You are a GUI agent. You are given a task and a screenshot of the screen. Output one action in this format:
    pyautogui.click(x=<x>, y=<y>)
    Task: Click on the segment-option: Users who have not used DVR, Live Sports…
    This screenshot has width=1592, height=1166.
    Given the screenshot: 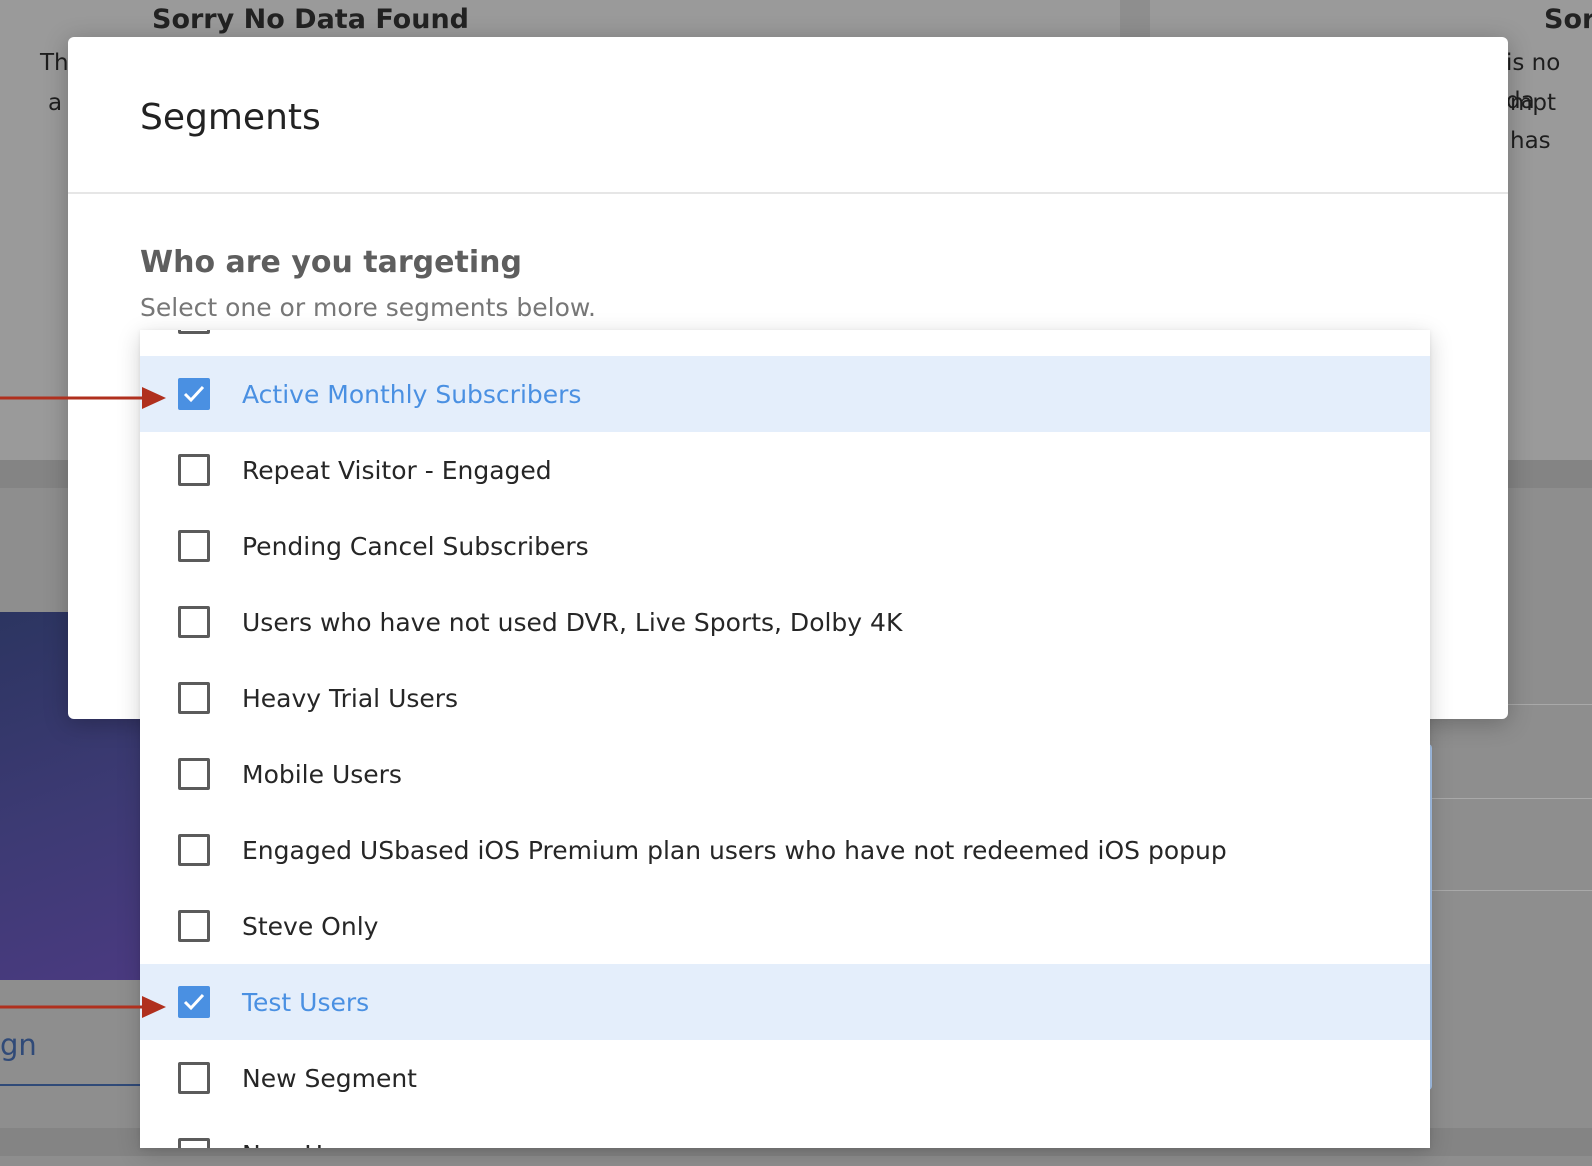 What is the action you would take?
    pyautogui.click(x=785, y=622)
    